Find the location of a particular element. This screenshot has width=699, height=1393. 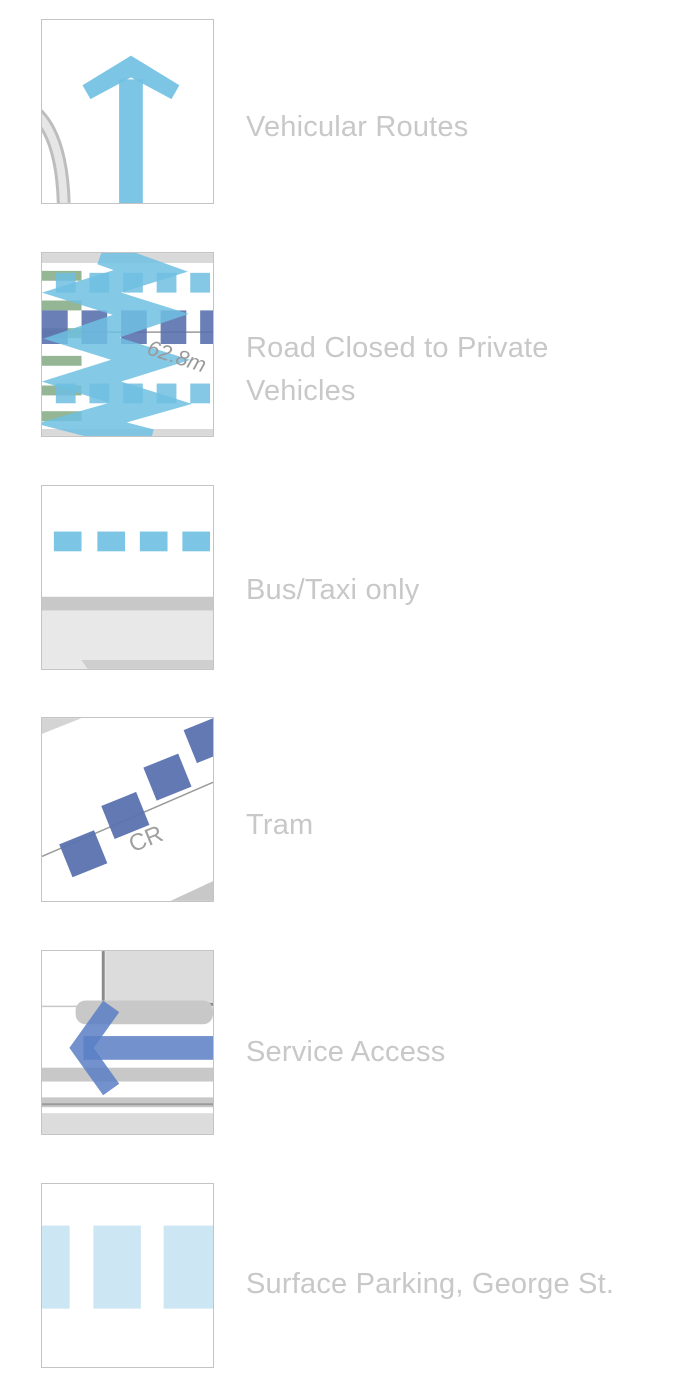

road-closed-icon: 62.8m is located at coordinates (127, 344).